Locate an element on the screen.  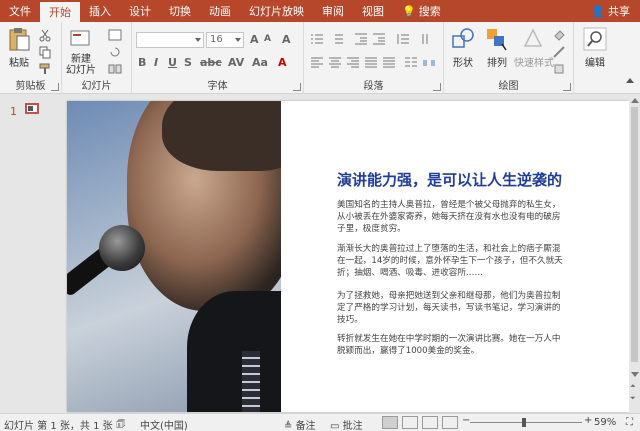
find-icon is located at coordinates (595, 39).